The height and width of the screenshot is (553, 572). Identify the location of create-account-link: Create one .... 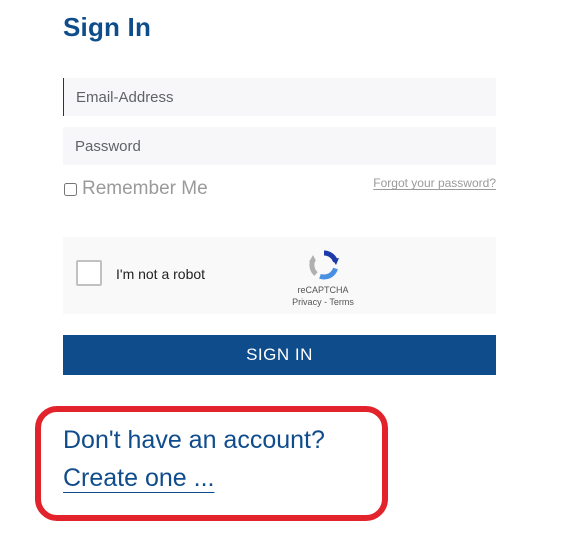
(138, 478).